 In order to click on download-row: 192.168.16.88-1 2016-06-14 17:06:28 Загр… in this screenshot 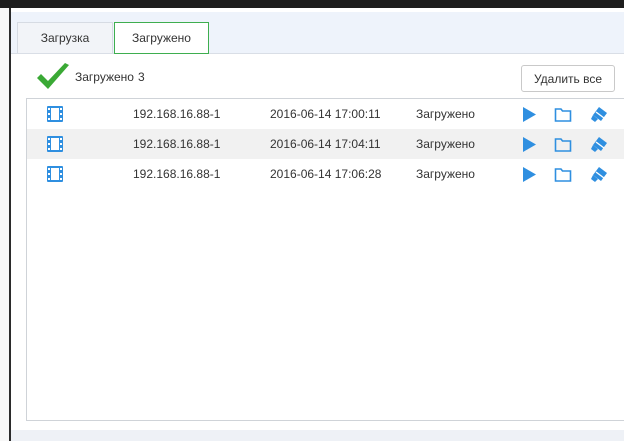, I will do `click(325, 174)`.